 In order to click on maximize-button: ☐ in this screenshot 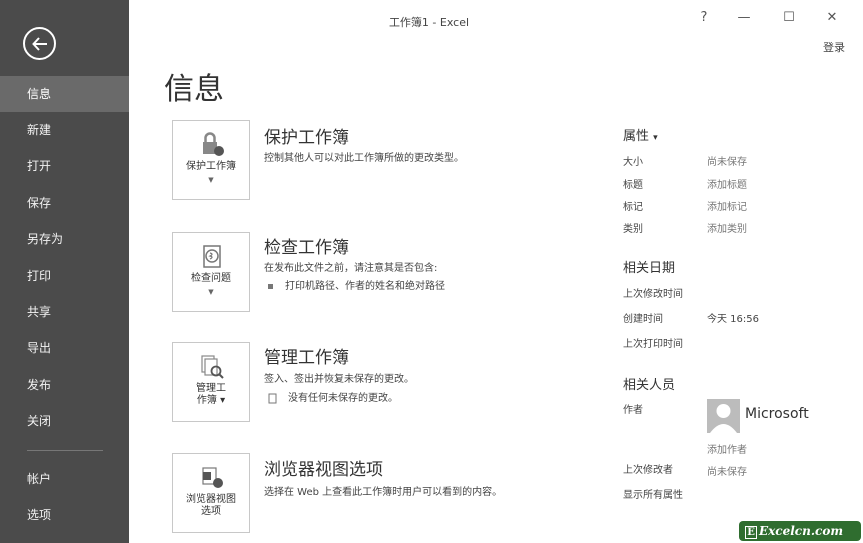, I will do `click(789, 18)`.